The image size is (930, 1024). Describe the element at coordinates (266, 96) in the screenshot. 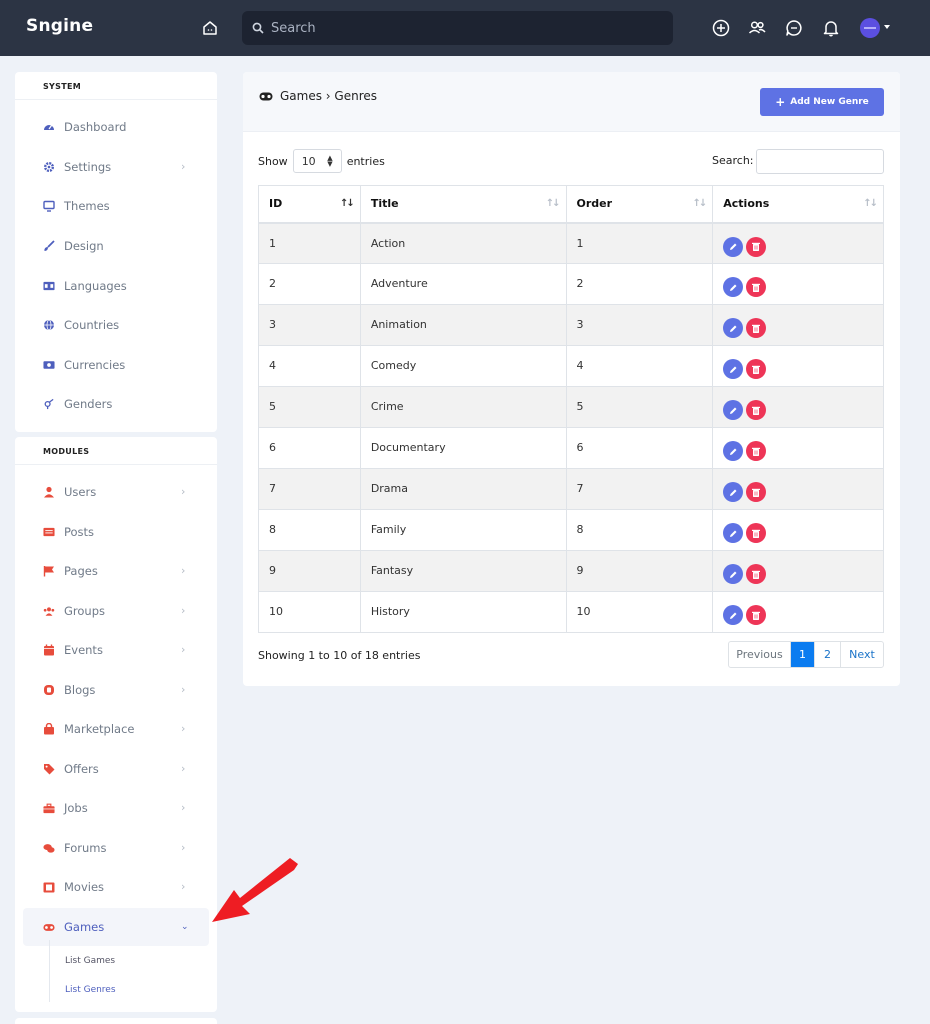

I see `gamepad-icon` at that location.